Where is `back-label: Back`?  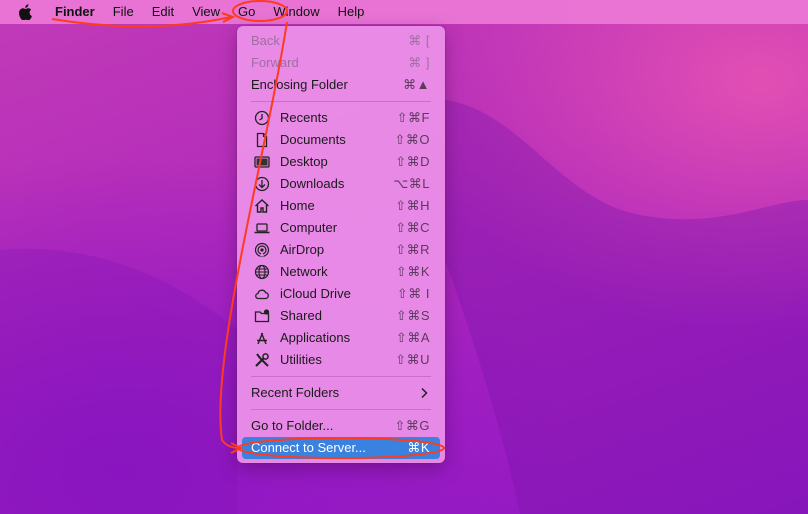 back-label: Back is located at coordinates (265, 40).